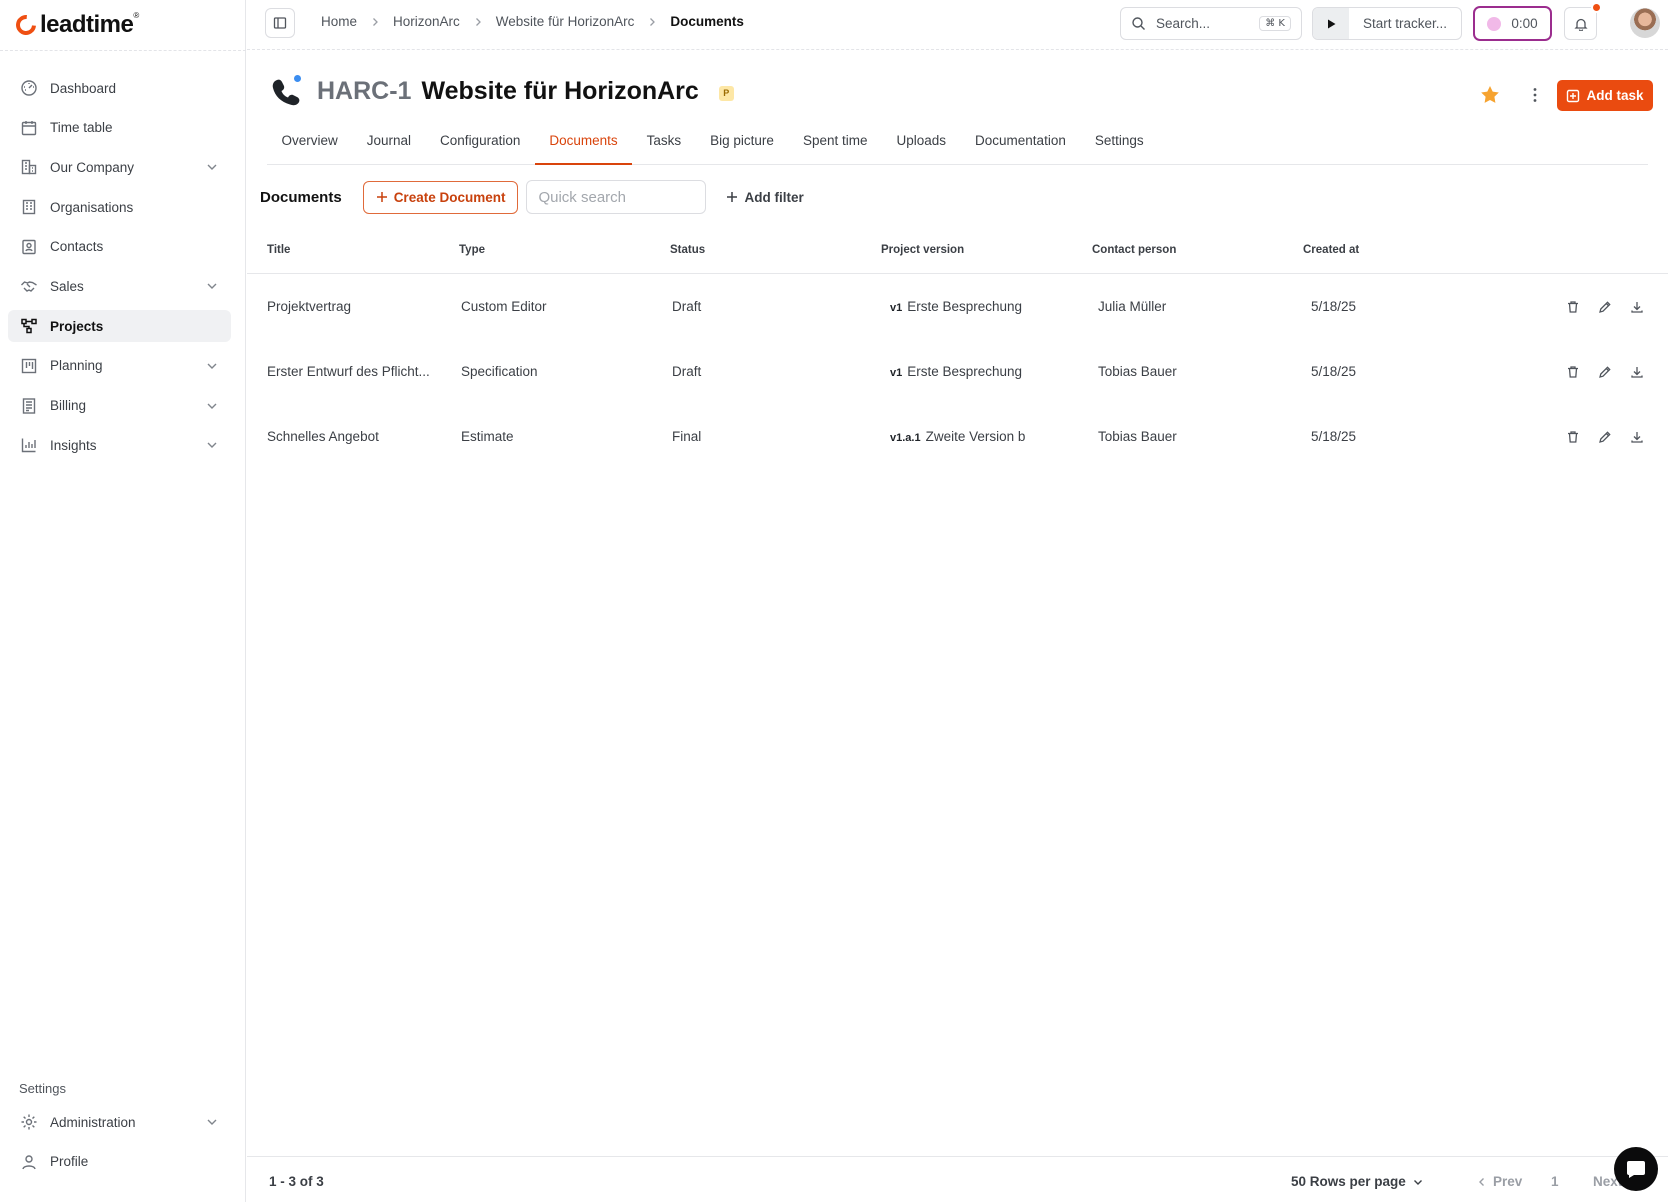  I want to click on gear-icon, so click(29, 1122).